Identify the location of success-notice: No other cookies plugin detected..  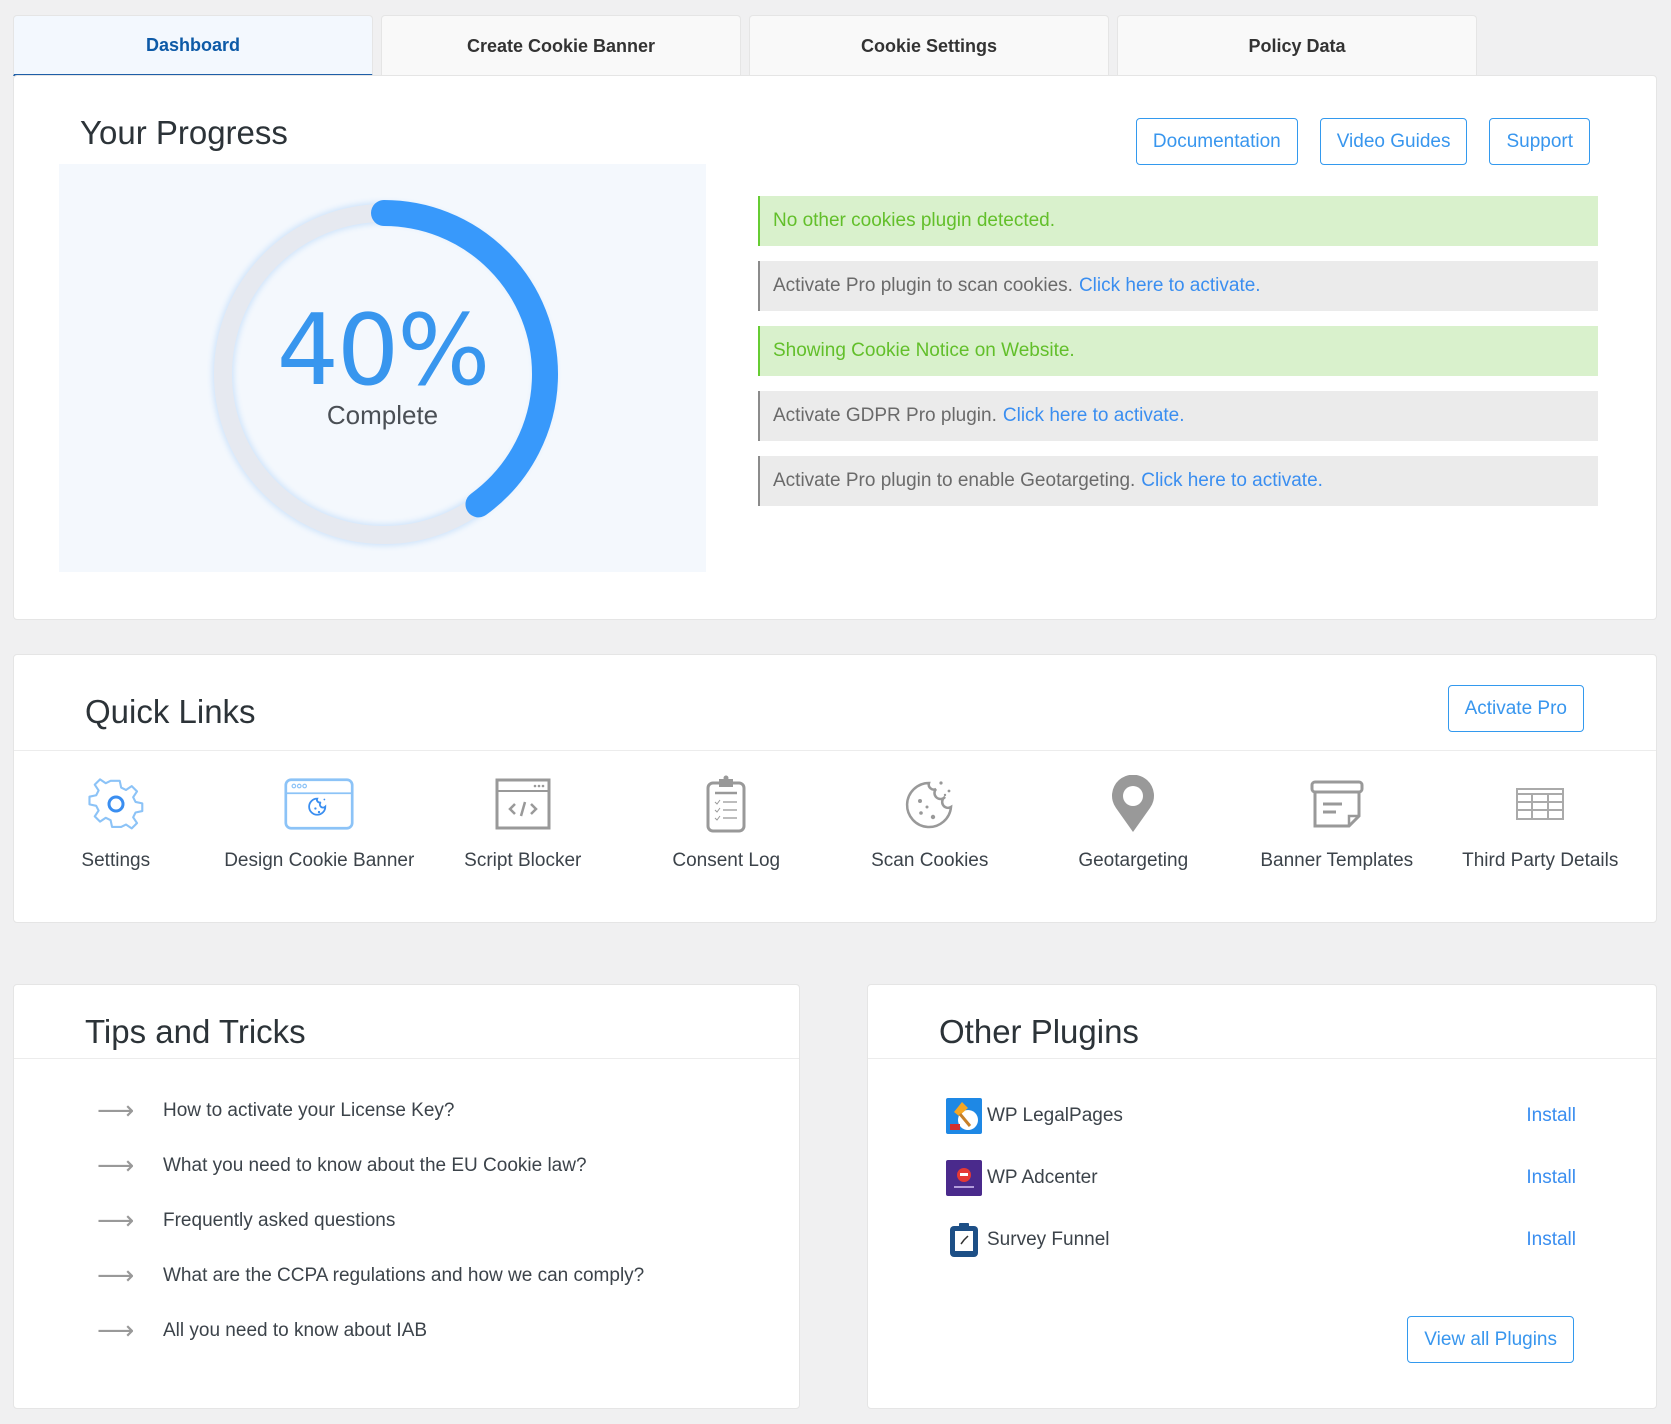
(1178, 221).